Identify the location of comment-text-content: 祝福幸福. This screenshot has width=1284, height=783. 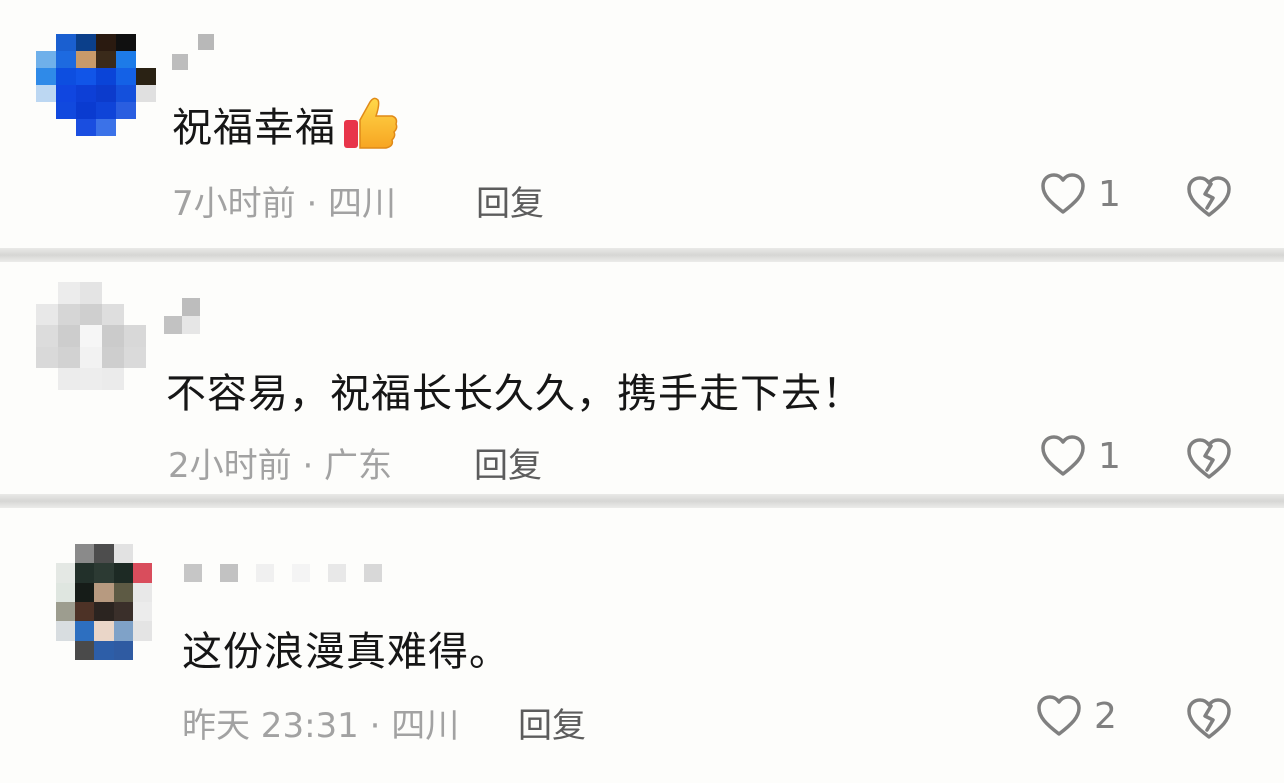
(254, 128).